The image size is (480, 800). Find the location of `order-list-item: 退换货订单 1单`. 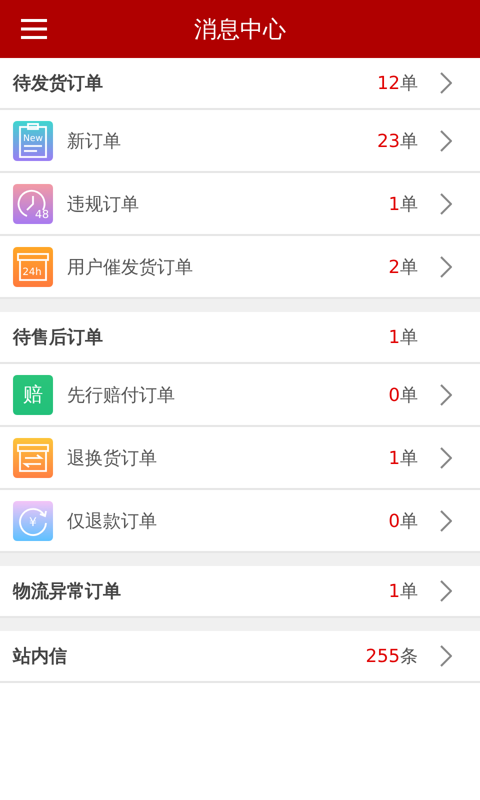

order-list-item: 退换货订单 1单 is located at coordinates (240, 458).